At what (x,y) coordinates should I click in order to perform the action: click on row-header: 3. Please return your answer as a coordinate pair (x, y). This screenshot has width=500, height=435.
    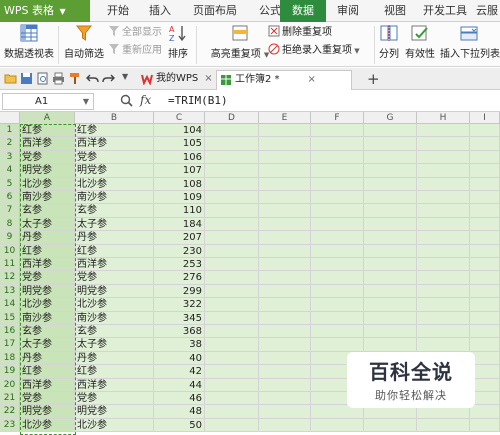
    Looking at the image, I should click on (10, 157).